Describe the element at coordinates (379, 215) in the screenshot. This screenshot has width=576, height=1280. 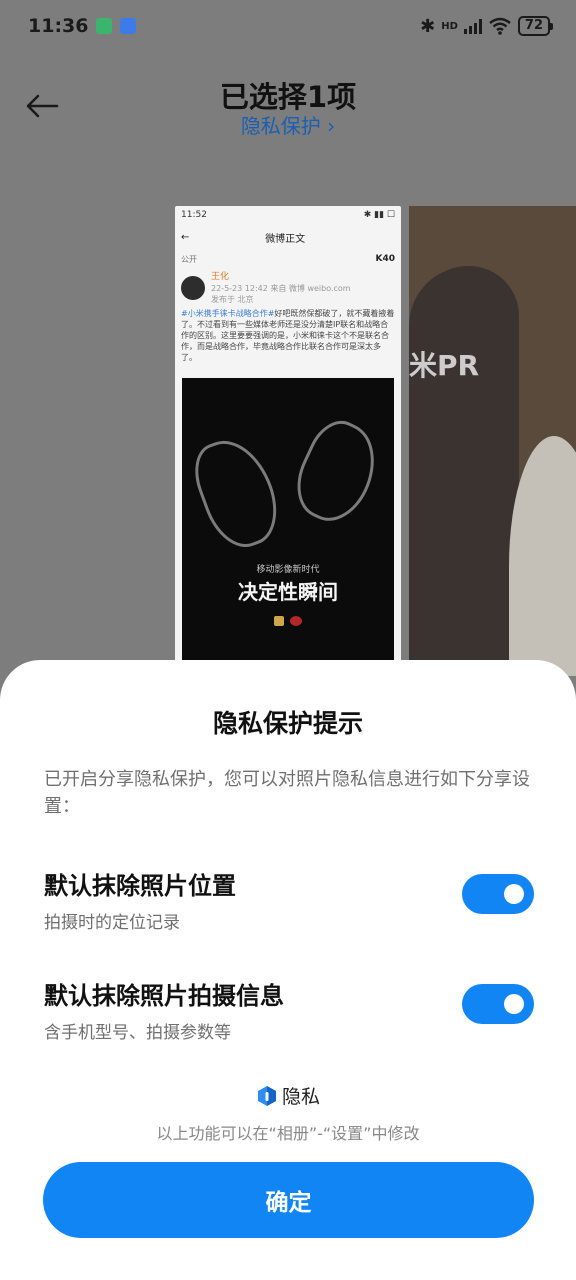
I see `preview-status-icons: ✱ ▮▮ ☐` at that location.